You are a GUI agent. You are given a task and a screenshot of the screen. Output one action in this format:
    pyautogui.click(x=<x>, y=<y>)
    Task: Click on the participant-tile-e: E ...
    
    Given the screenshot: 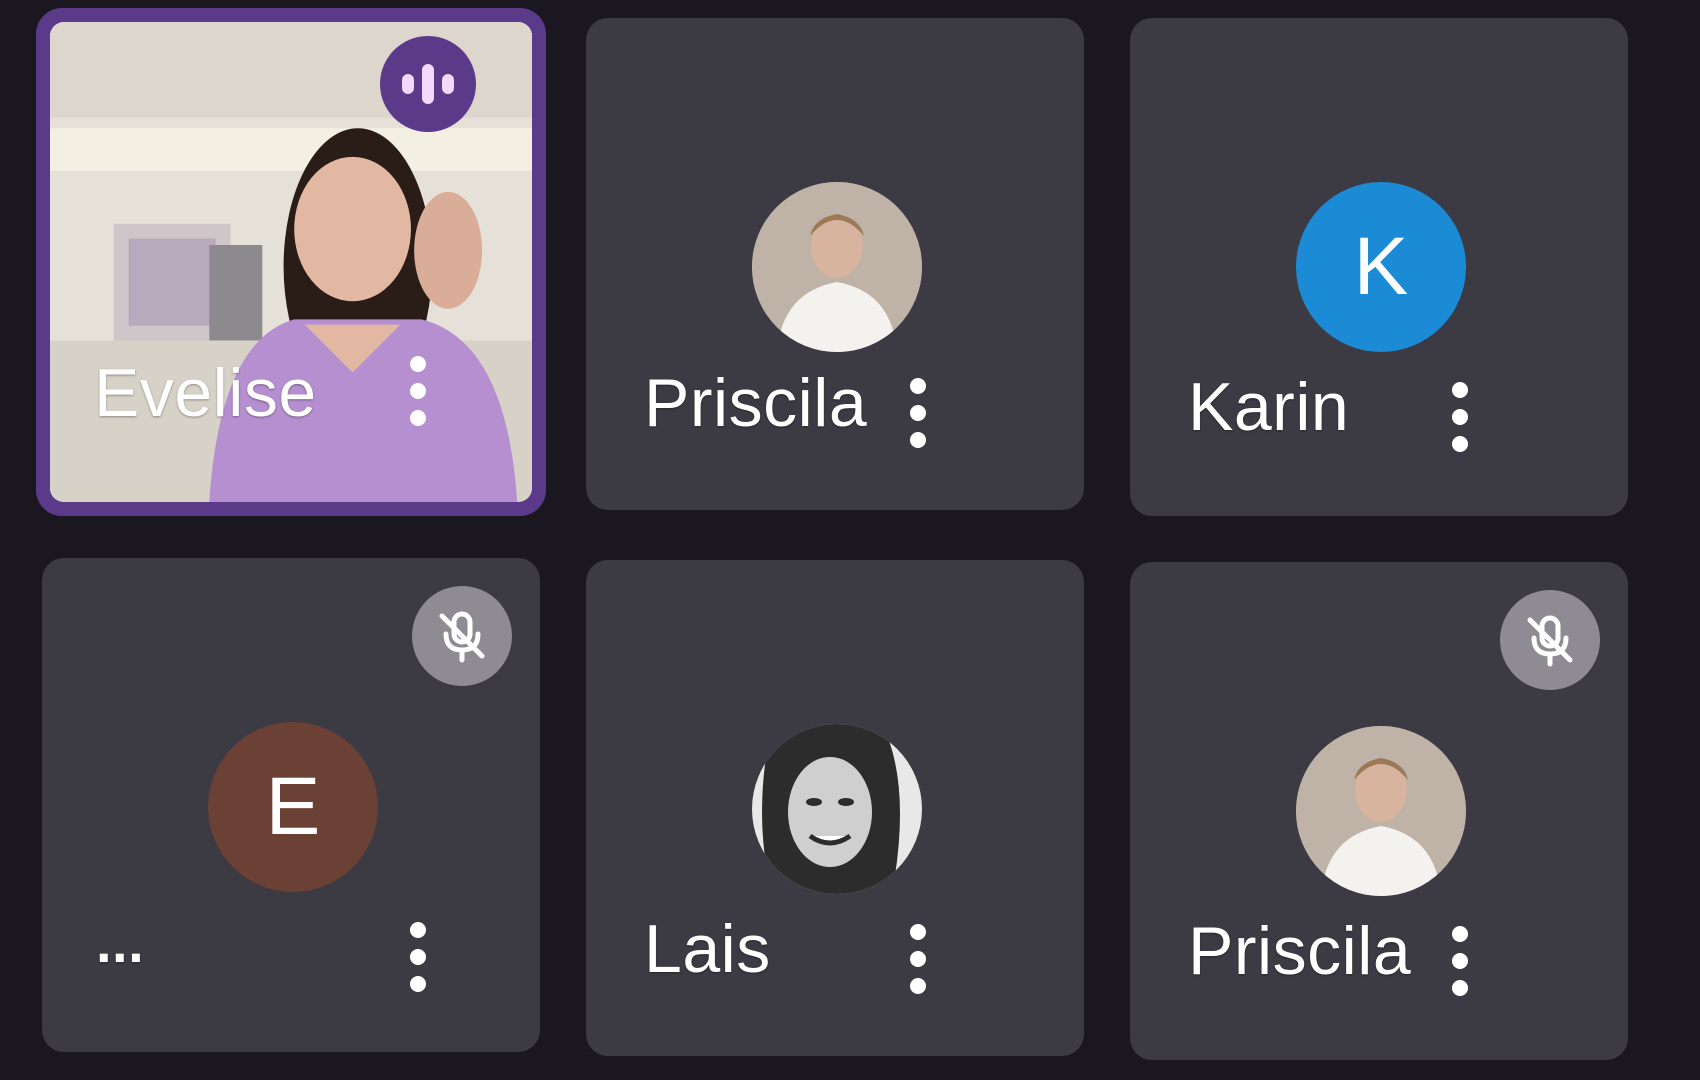 What is the action you would take?
    pyautogui.click(x=291, y=805)
    